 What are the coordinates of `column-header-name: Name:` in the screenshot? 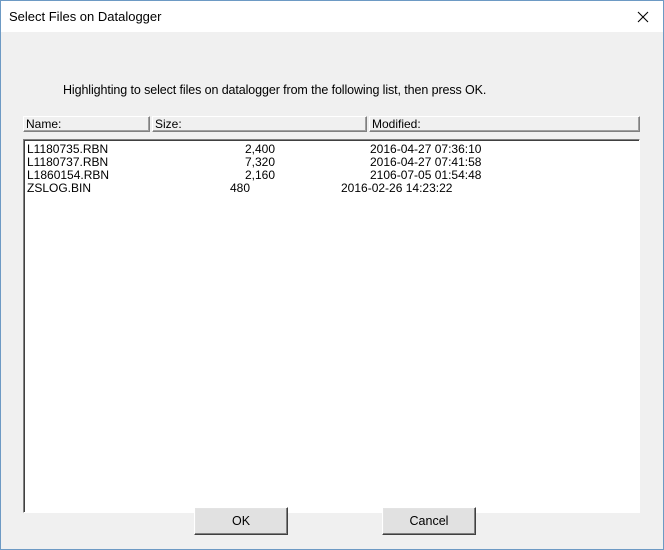 It's located at (86, 124).